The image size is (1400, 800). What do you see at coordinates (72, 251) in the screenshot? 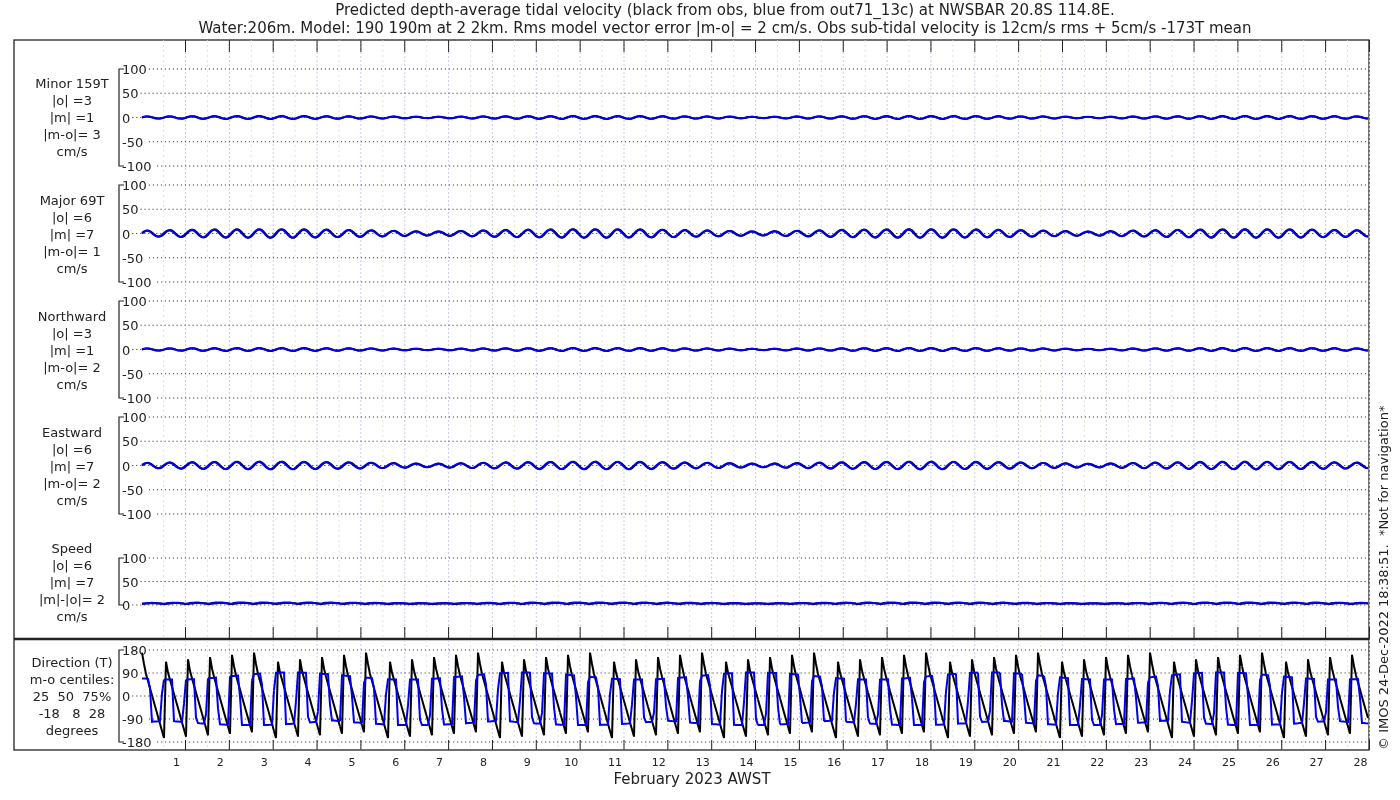
I see `panel-label: |m-o|= 1` at bounding box center [72, 251].